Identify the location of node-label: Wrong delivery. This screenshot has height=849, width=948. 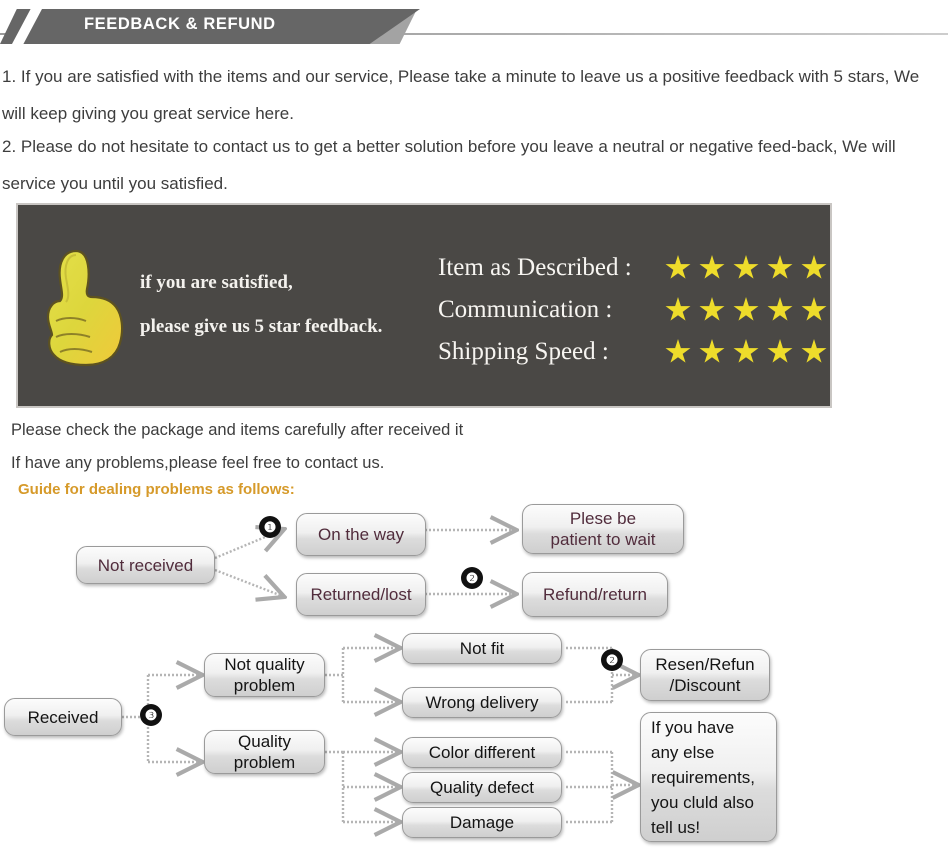
(482, 702).